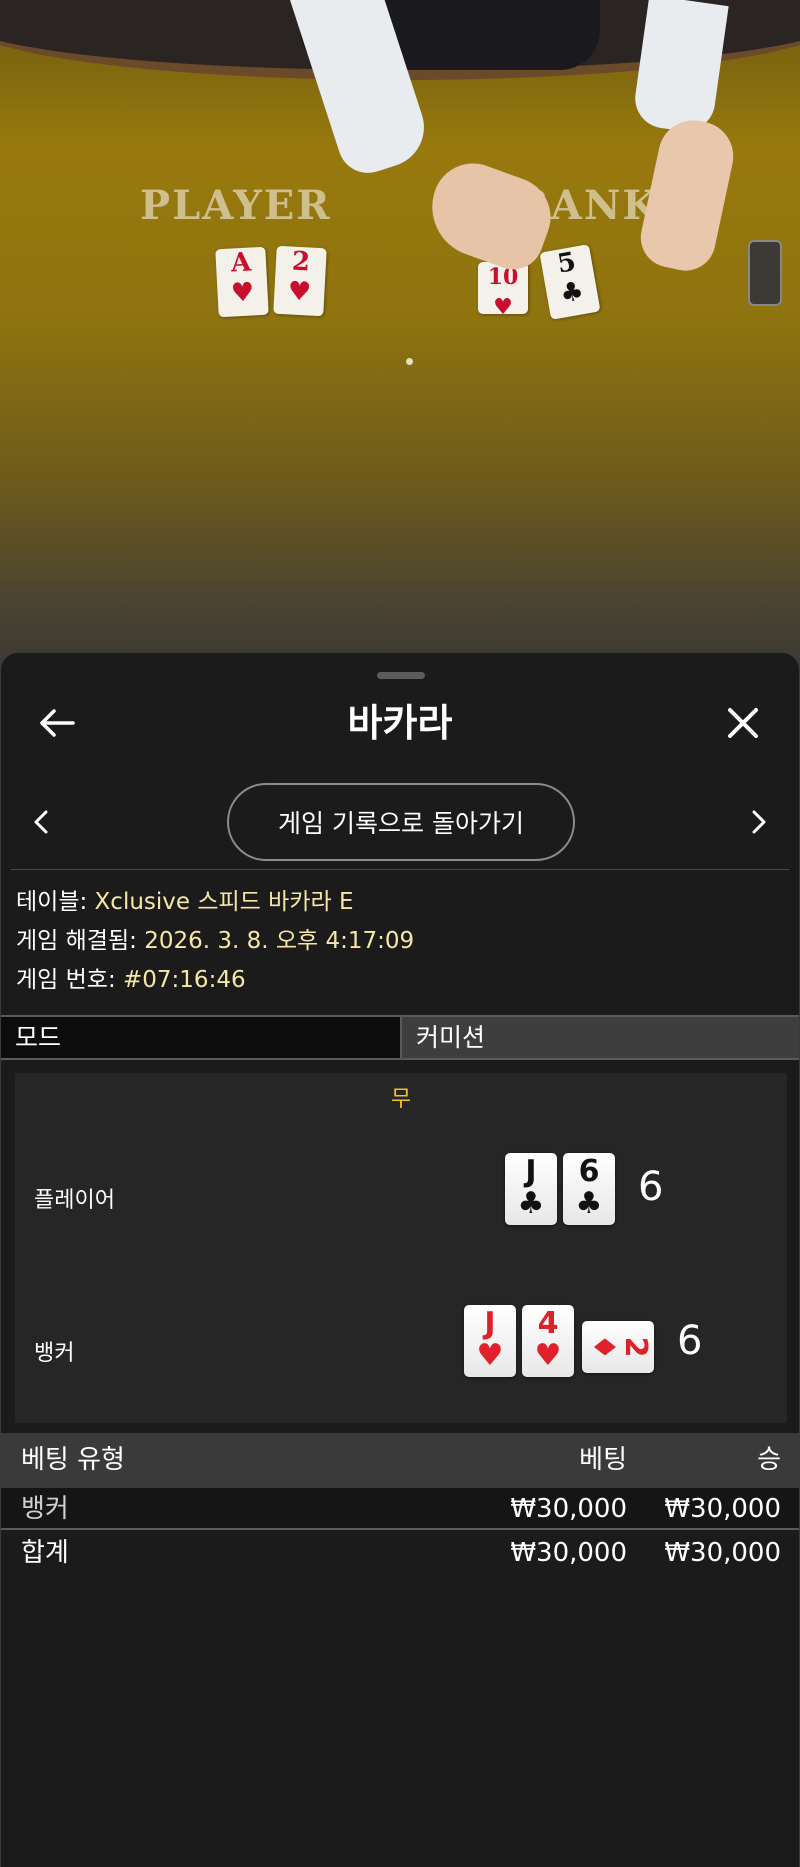  I want to click on table-info: 테이블: Xclusive 스피드 바카라 E, so click(184, 902).